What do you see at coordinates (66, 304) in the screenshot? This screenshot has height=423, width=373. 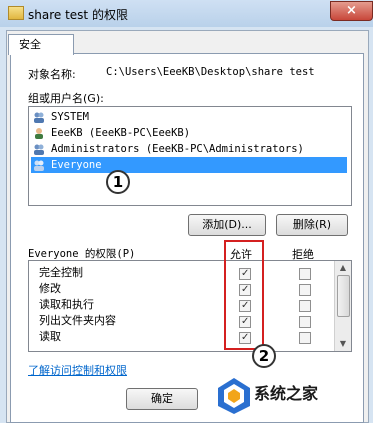 I see `permission-name: 读取和执行` at bounding box center [66, 304].